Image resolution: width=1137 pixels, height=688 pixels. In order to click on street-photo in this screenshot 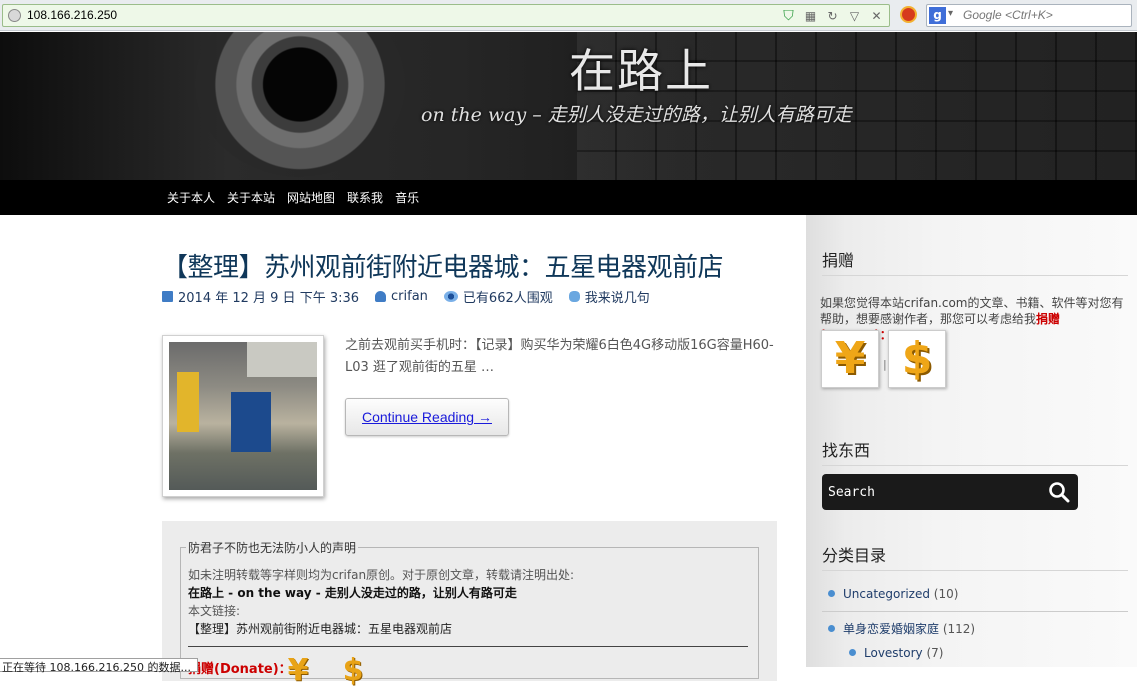, I will do `click(243, 416)`.